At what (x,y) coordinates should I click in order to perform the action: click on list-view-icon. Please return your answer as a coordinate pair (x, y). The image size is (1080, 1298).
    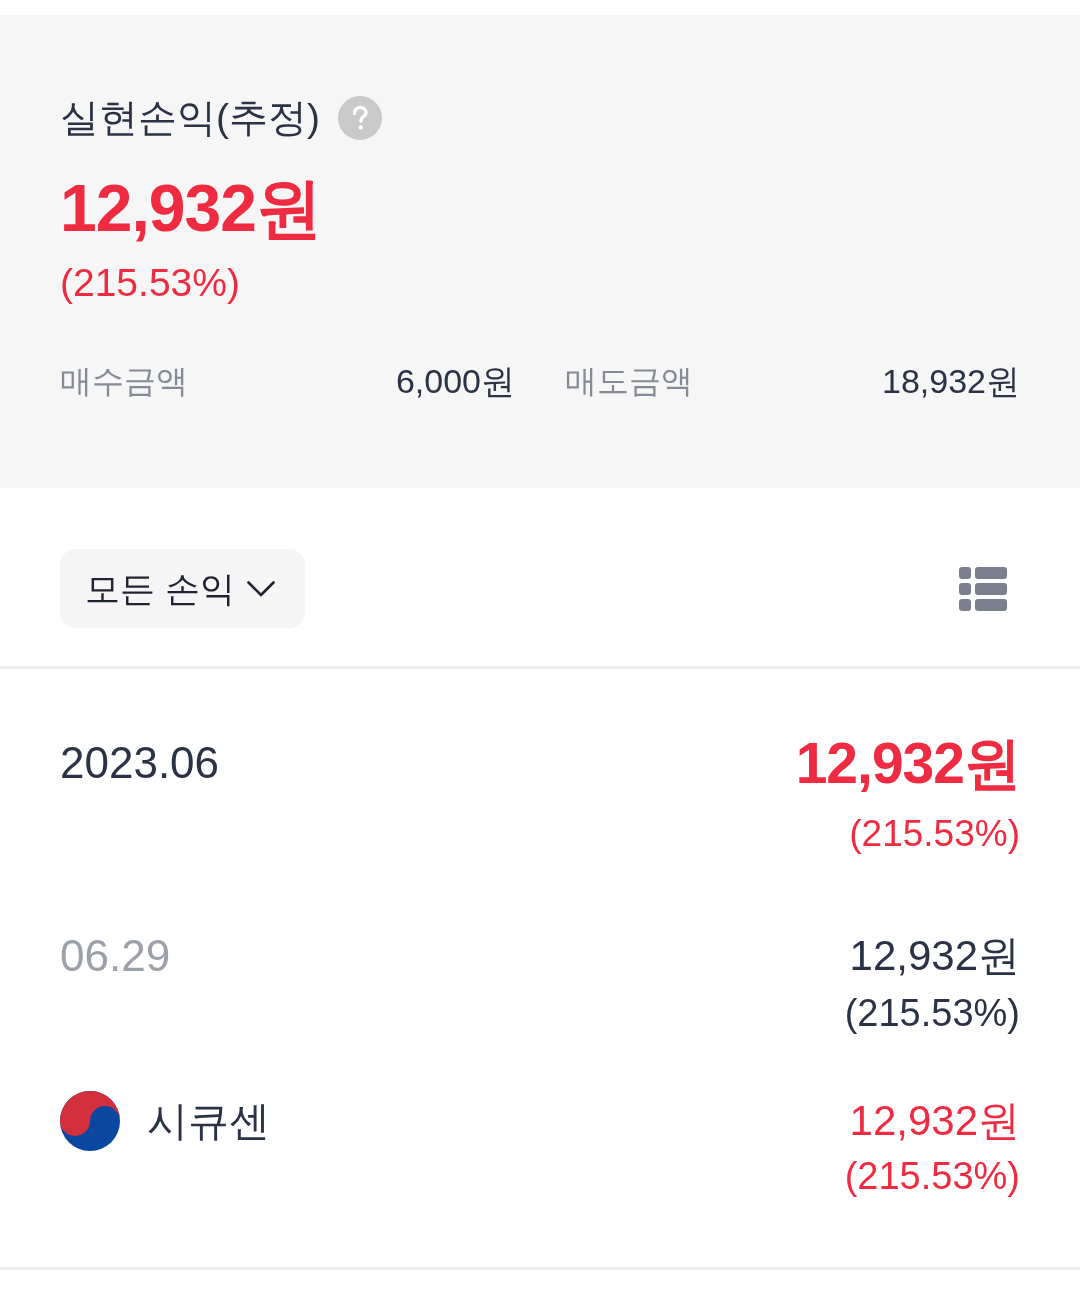
    Looking at the image, I should click on (983, 588).